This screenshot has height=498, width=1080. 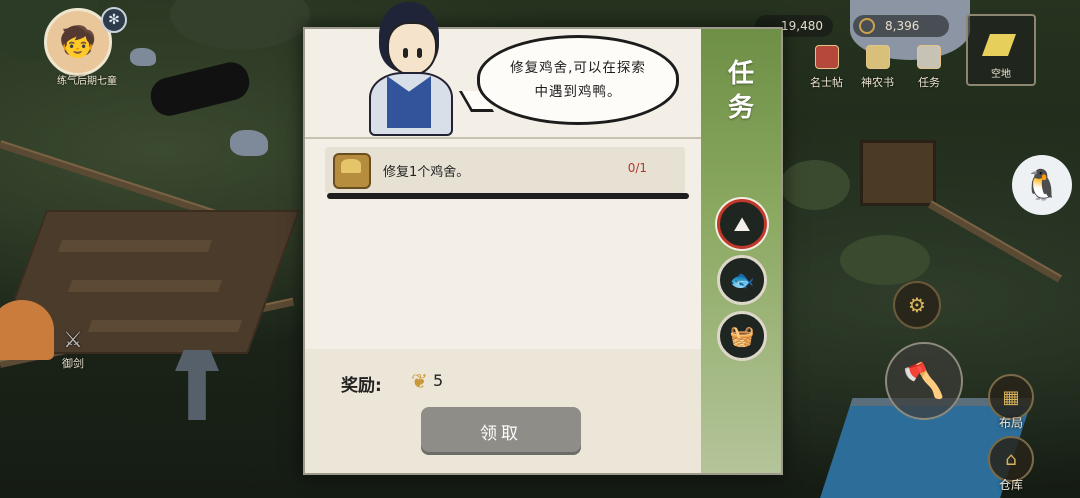 What do you see at coordinates (929, 57) in the screenshot?
I see `task-scroll-icon` at bounding box center [929, 57].